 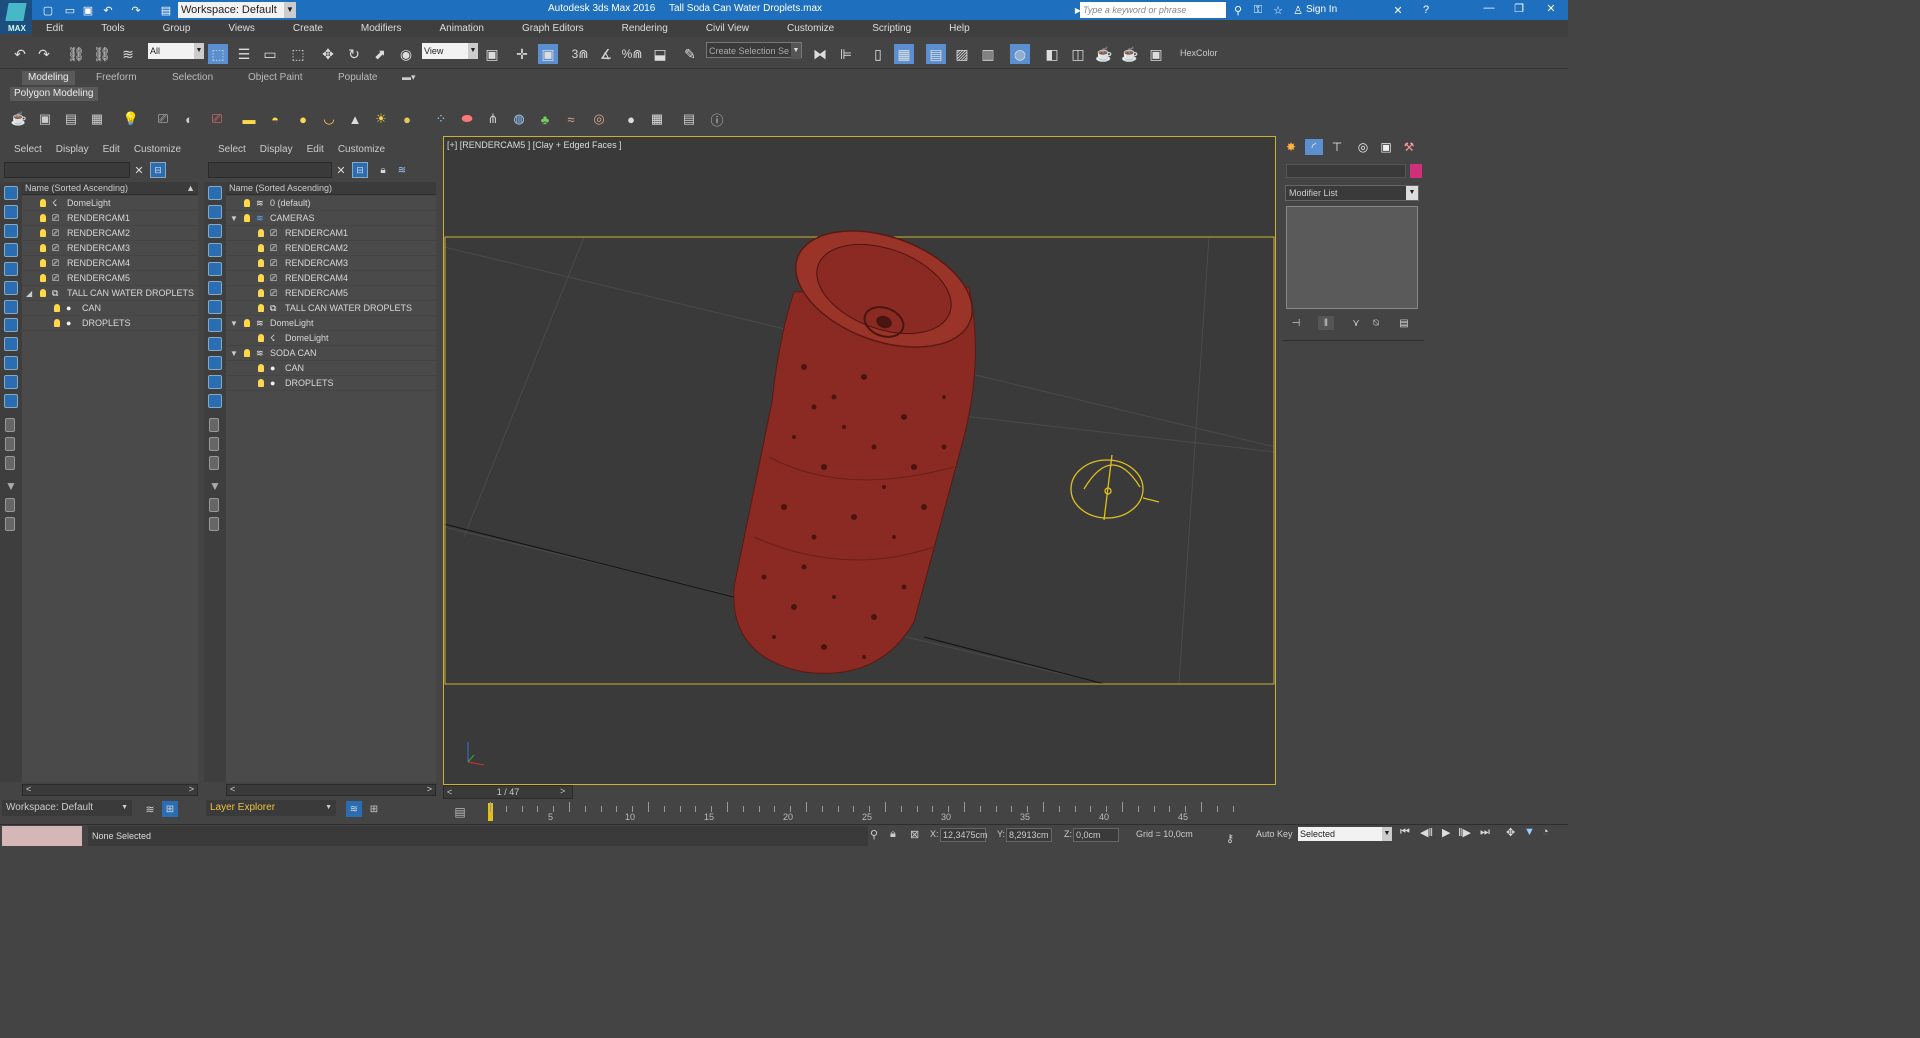 What do you see at coordinates (19, 119) in the screenshot?
I see `teapot-icon: ☕` at bounding box center [19, 119].